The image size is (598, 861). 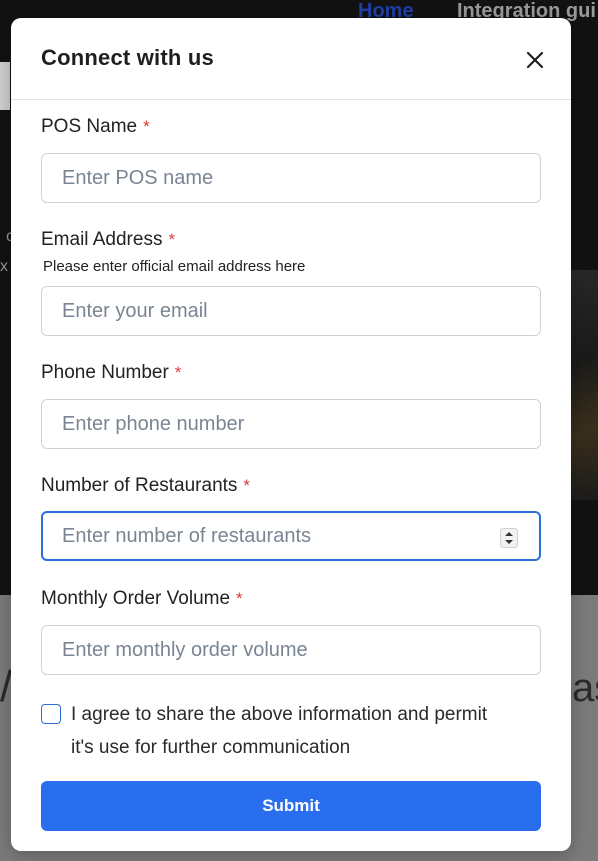 What do you see at coordinates (291, 59) in the screenshot?
I see `modal-header: Connect with us` at bounding box center [291, 59].